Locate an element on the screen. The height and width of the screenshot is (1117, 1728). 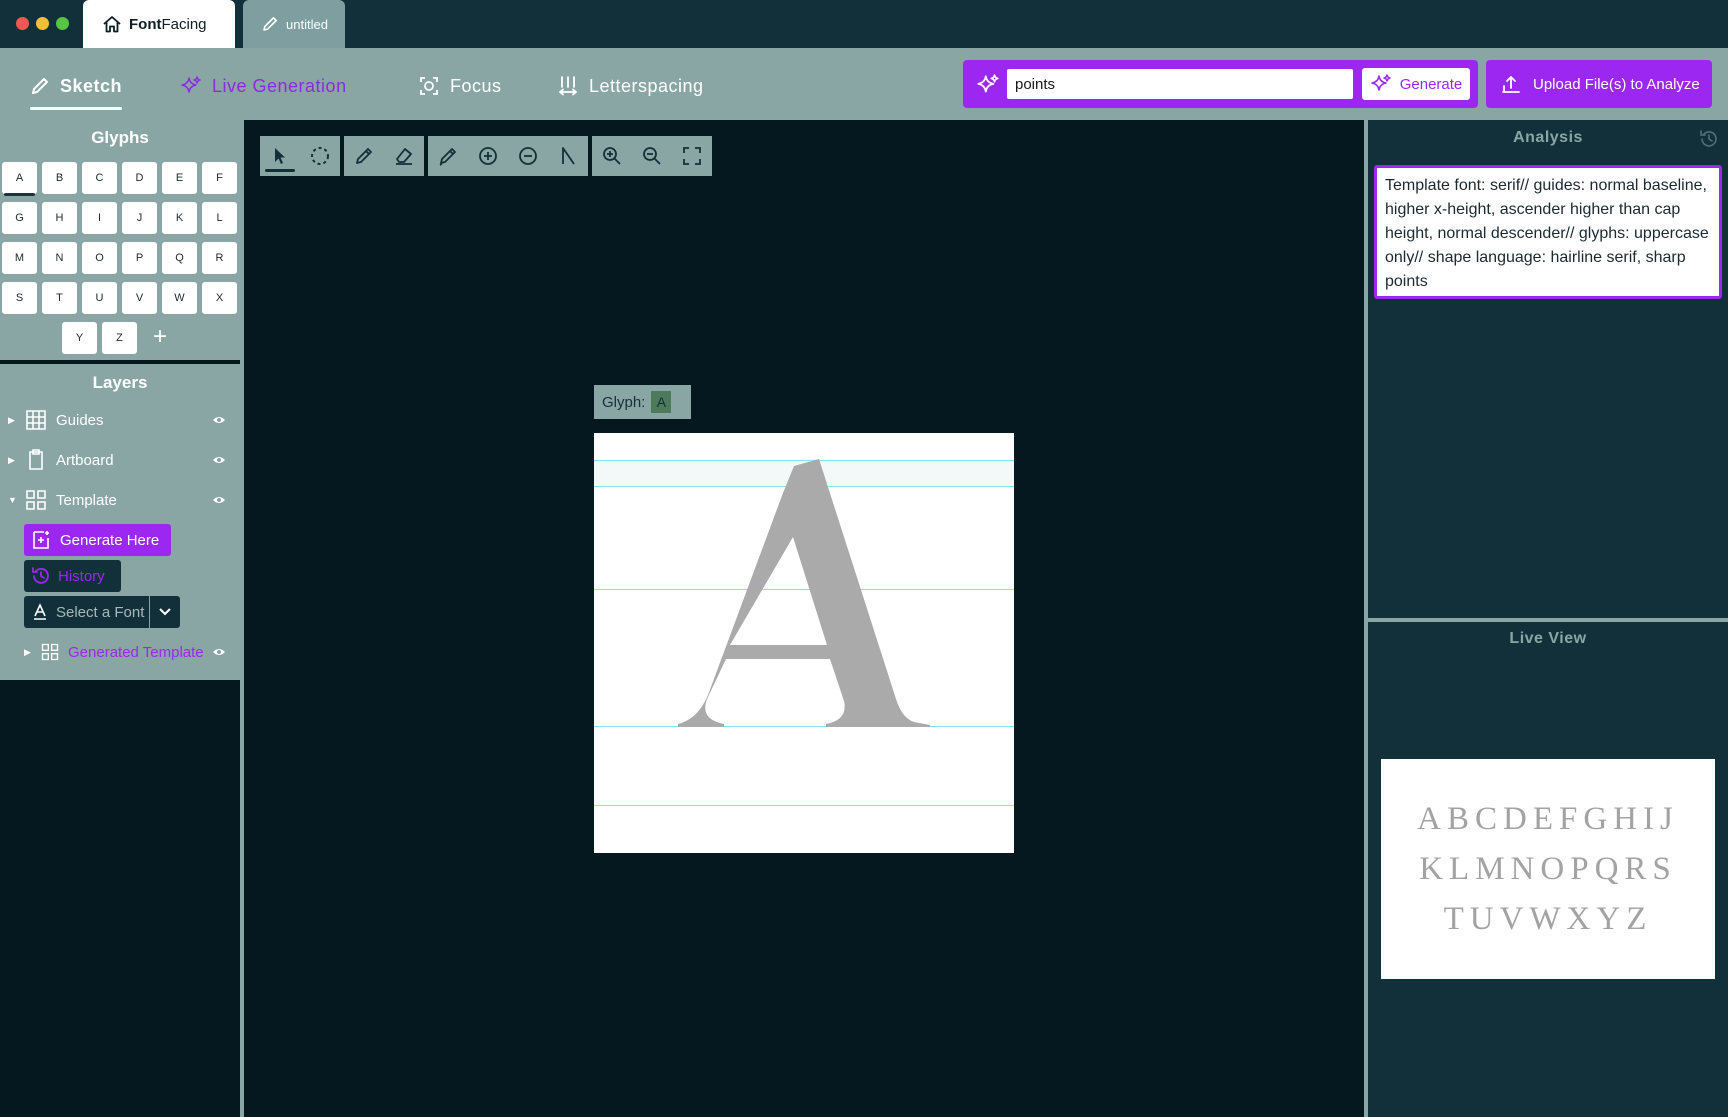
title-bar: FontFacing untitled is located at coordinates (864, 24).